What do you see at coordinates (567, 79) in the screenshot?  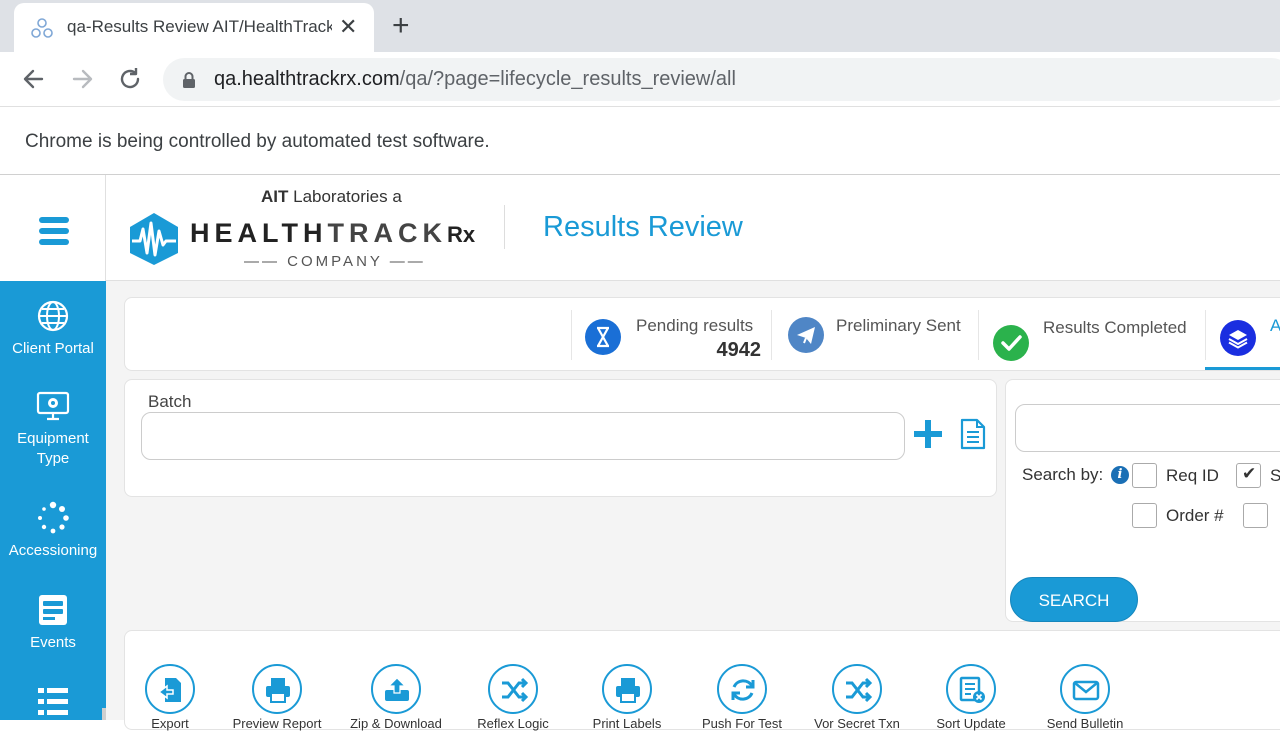 I see `url-path: /qa/?page=lifecycle_results_review/all` at bounding box center [567, 79].